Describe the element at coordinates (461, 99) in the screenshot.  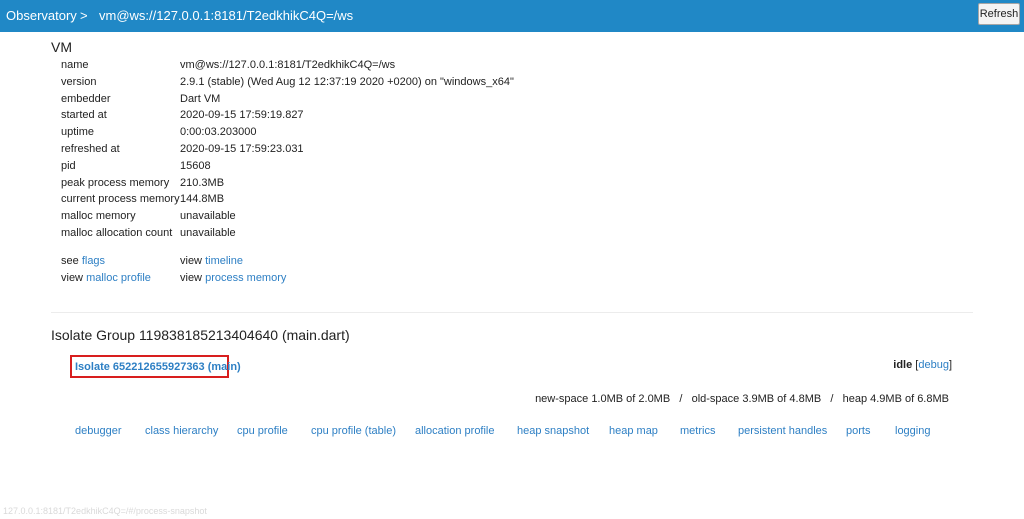
I see `prop-row-embedder: embedder Dart VM` at that location.